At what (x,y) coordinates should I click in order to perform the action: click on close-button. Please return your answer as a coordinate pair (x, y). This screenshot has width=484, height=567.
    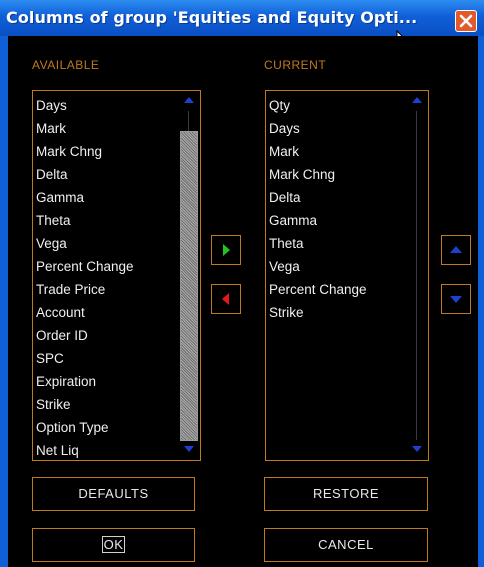
    Looking at the image, I should click on (466, 21).